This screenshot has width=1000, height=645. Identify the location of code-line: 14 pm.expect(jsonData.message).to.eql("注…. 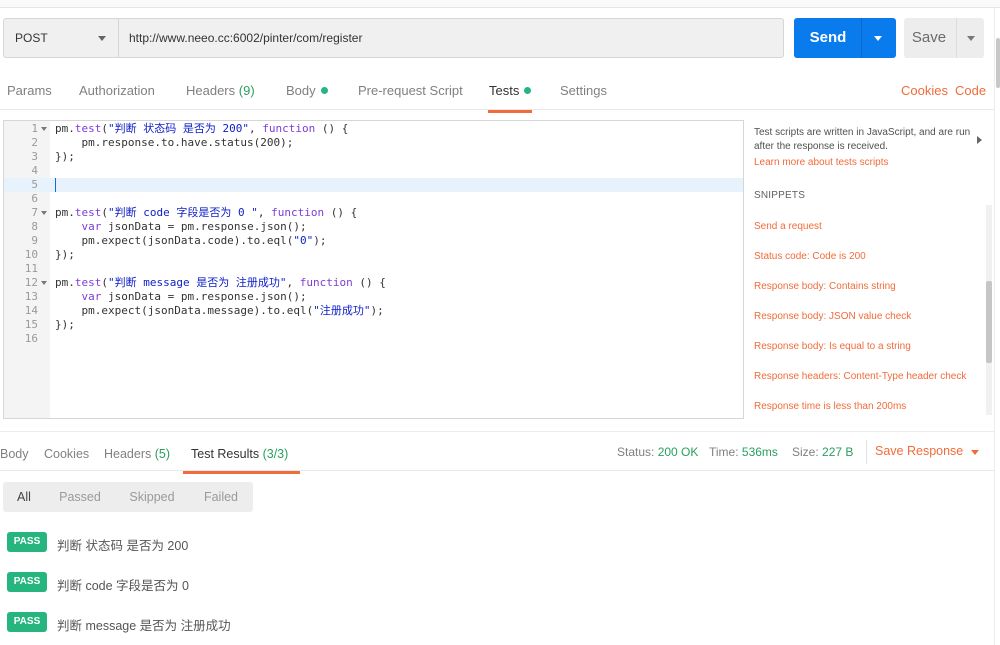
(373, 311).